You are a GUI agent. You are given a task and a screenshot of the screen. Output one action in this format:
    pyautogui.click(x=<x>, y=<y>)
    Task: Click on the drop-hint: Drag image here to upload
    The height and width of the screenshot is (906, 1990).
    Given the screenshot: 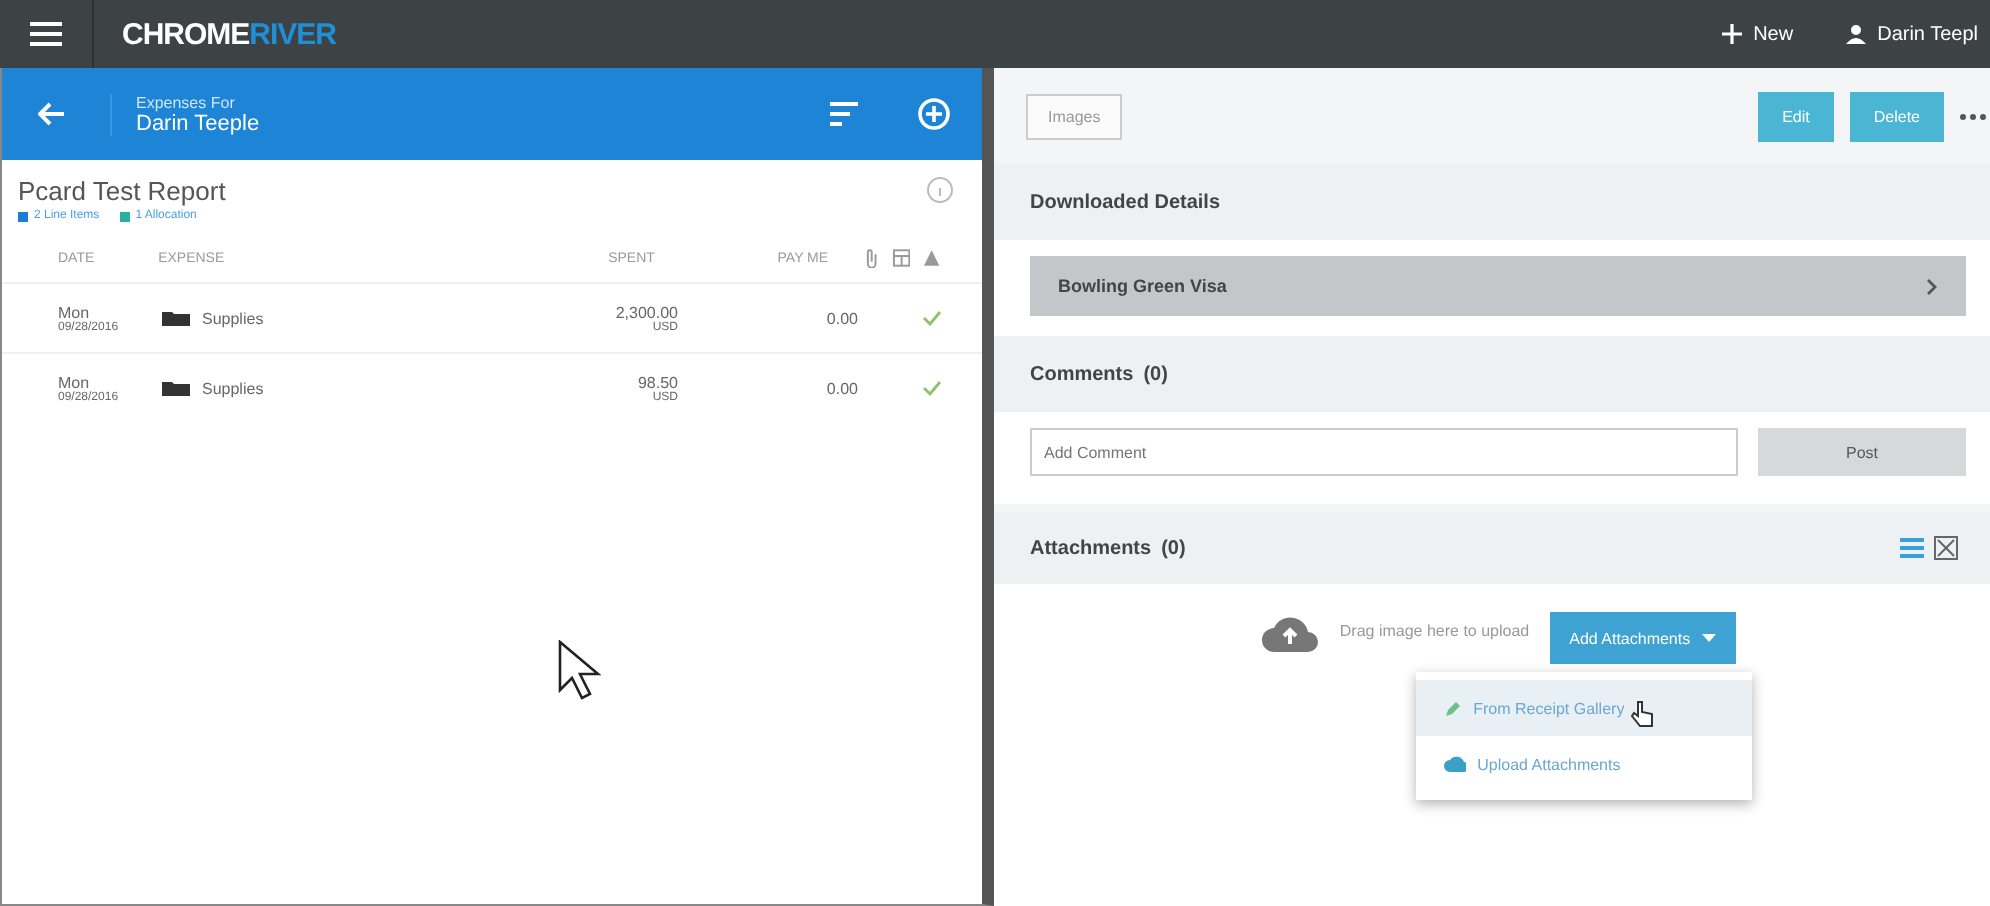 What is the action you would take?
    pyautogui.click(x=1434, y=631)
    